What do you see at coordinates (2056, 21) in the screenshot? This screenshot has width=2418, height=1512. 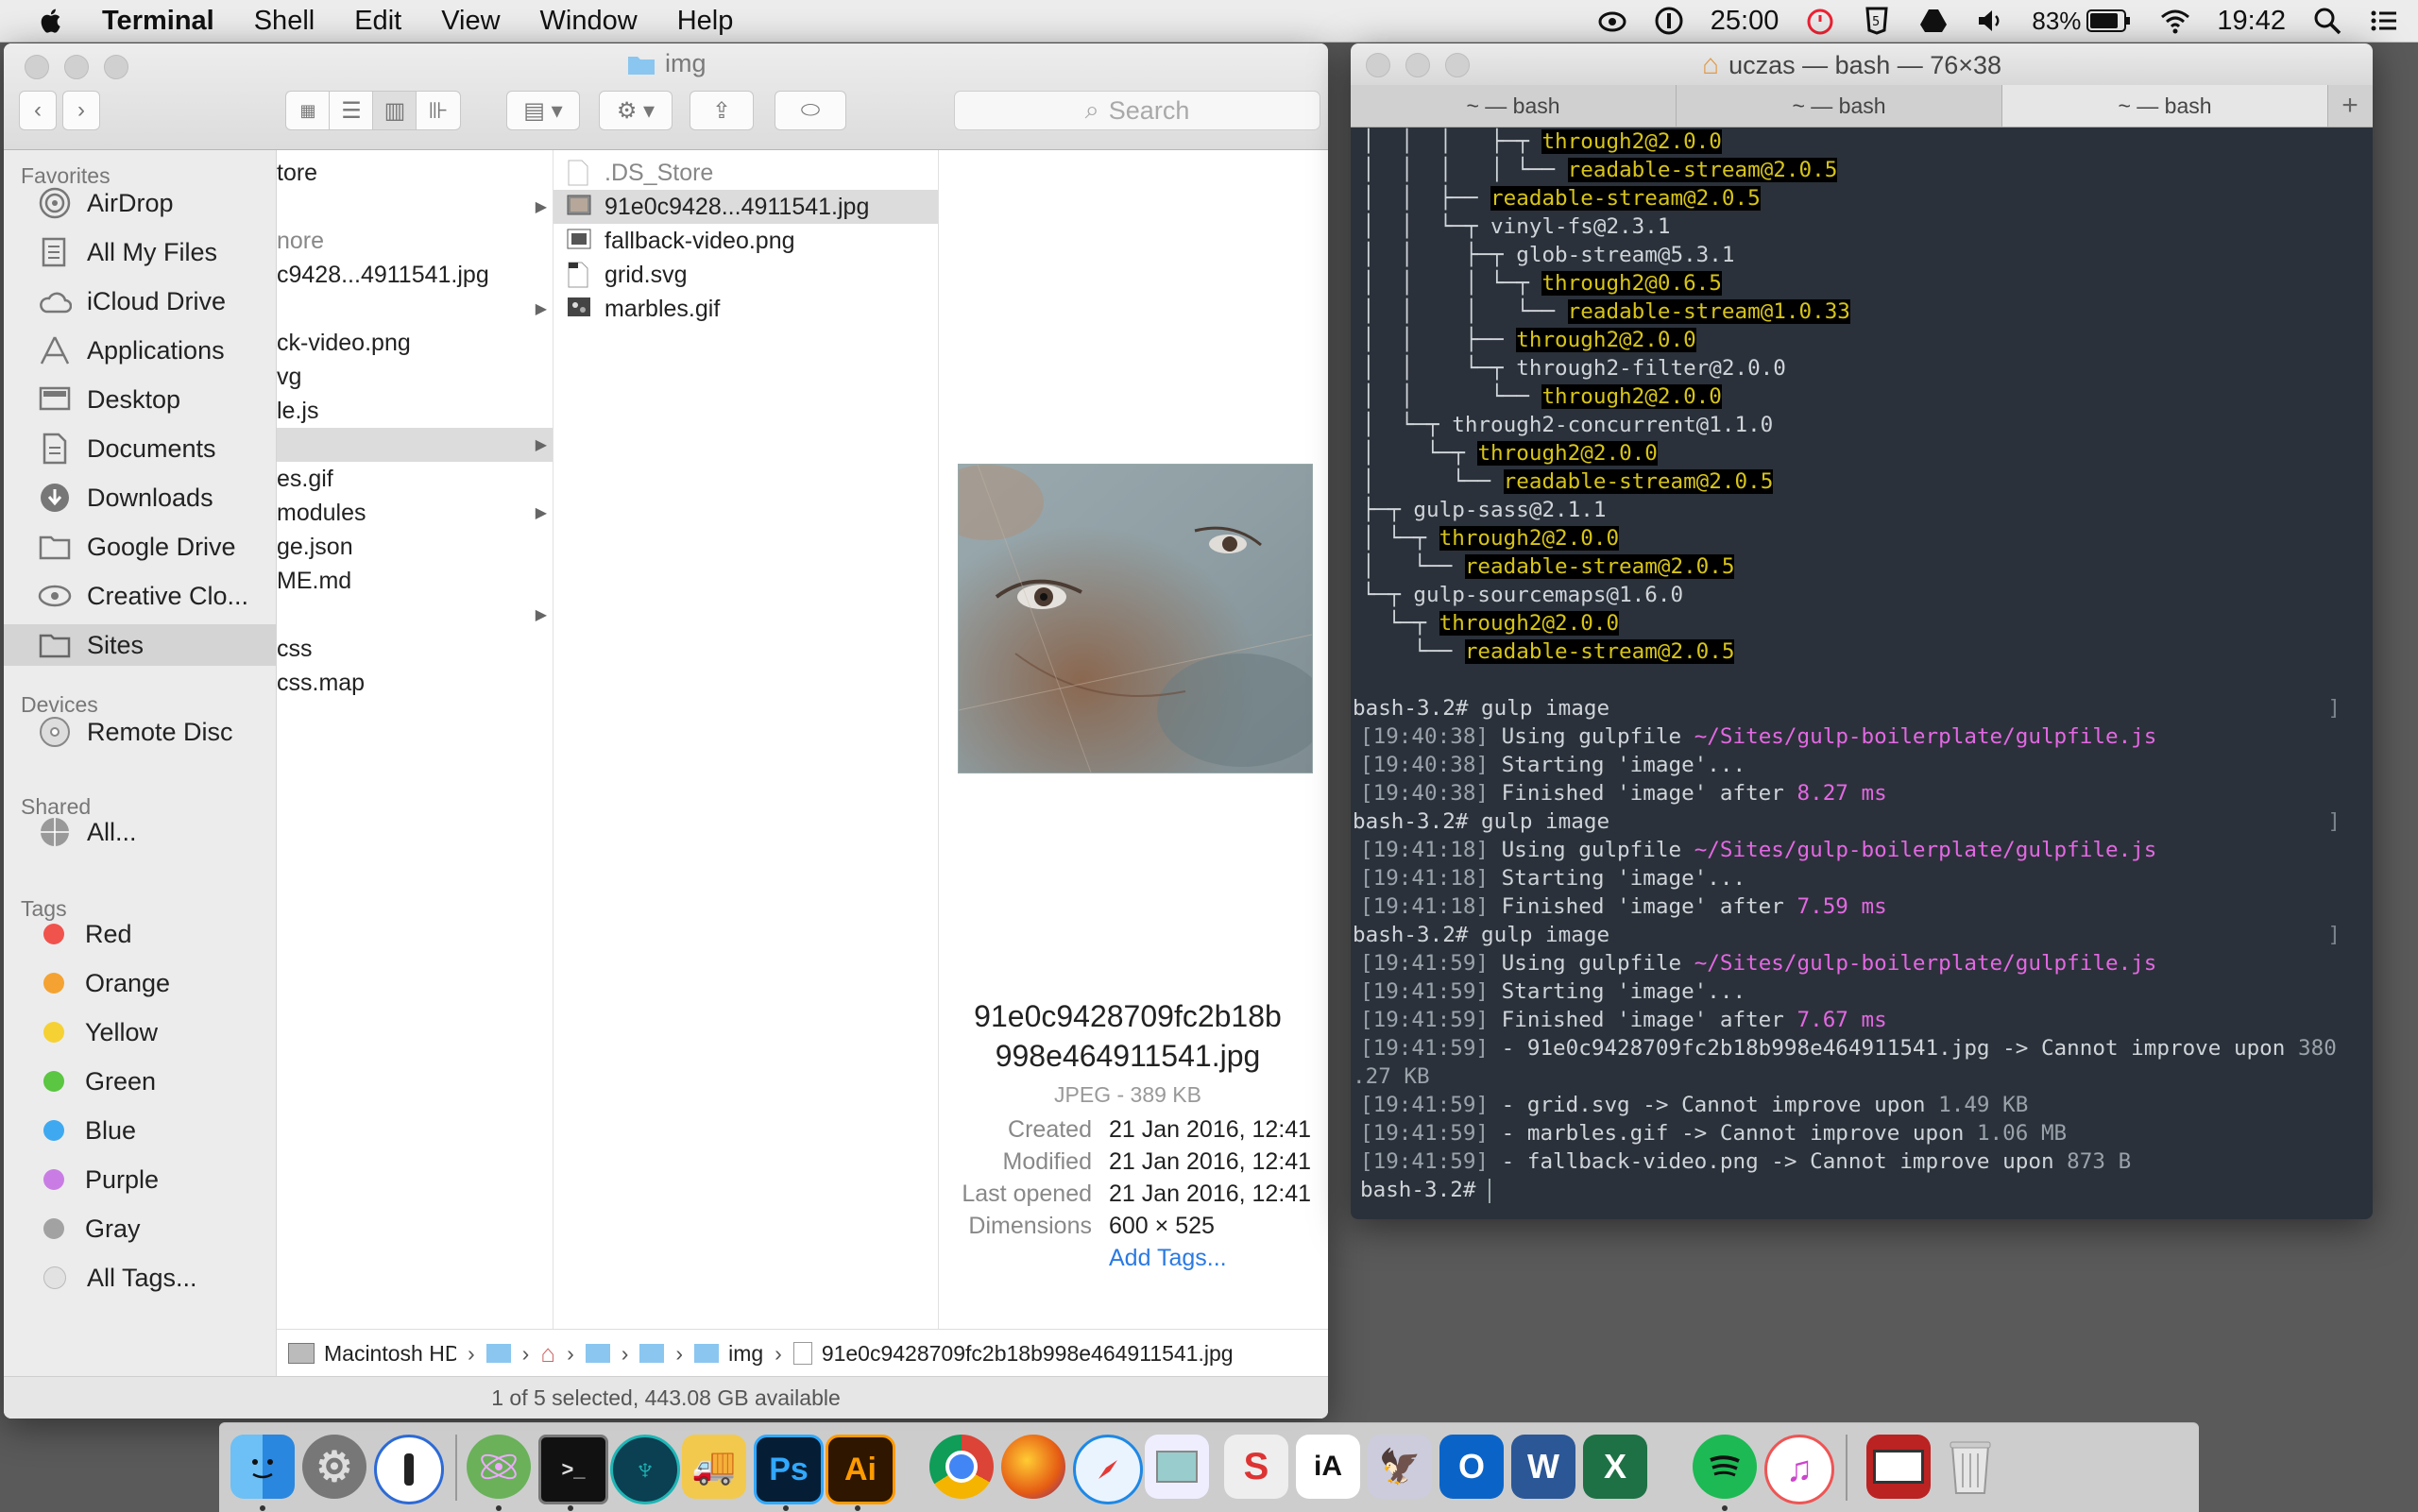 I see `battery-percentage: 83%` at bounding box center [2056, 21].